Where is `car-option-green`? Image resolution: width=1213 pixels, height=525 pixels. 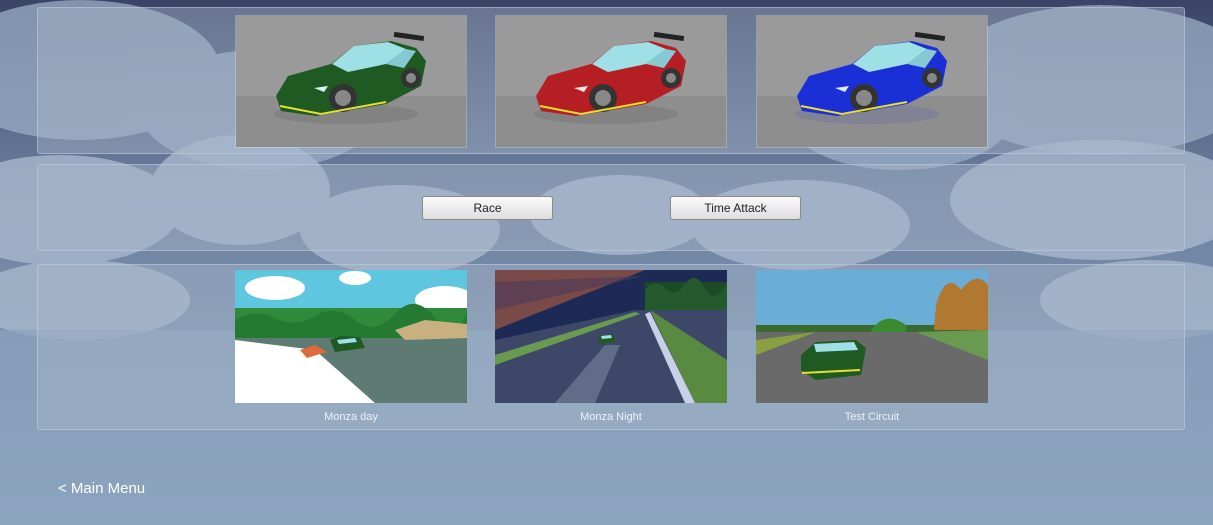 car-option-green is located at coordinates (351, 81).